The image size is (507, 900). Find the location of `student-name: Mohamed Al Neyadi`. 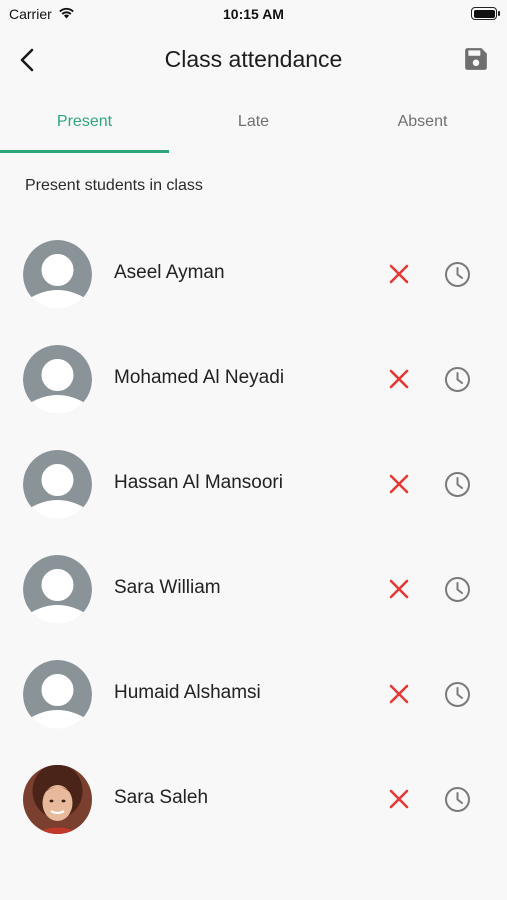

student-name: Mohamed Al Neyadi is located at coordinates (199, 377).